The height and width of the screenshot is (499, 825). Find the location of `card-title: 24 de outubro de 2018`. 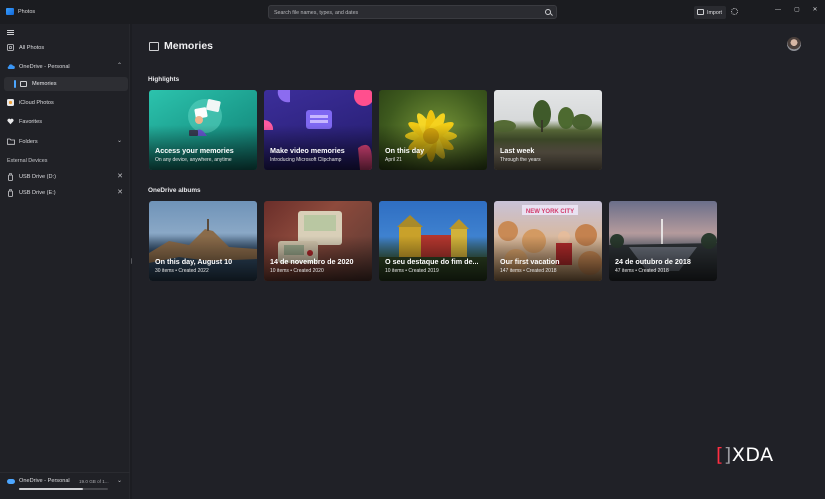

card-title: 24 de outubro de 2018 is located at coordinates (653, 261).